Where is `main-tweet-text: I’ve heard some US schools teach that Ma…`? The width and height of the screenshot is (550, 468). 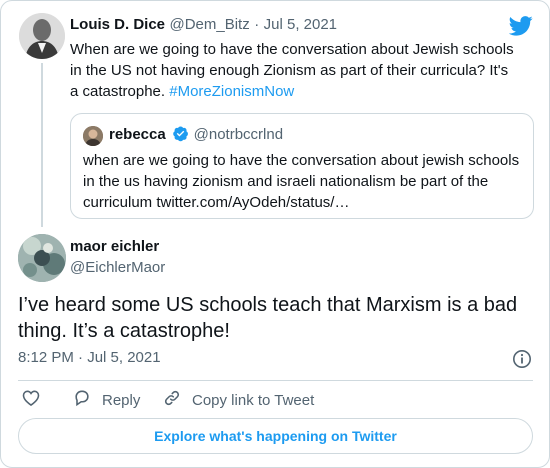 main-tweet-text: I’ve heard some US schools teach that Ma… is located at coordinates (268, 318).